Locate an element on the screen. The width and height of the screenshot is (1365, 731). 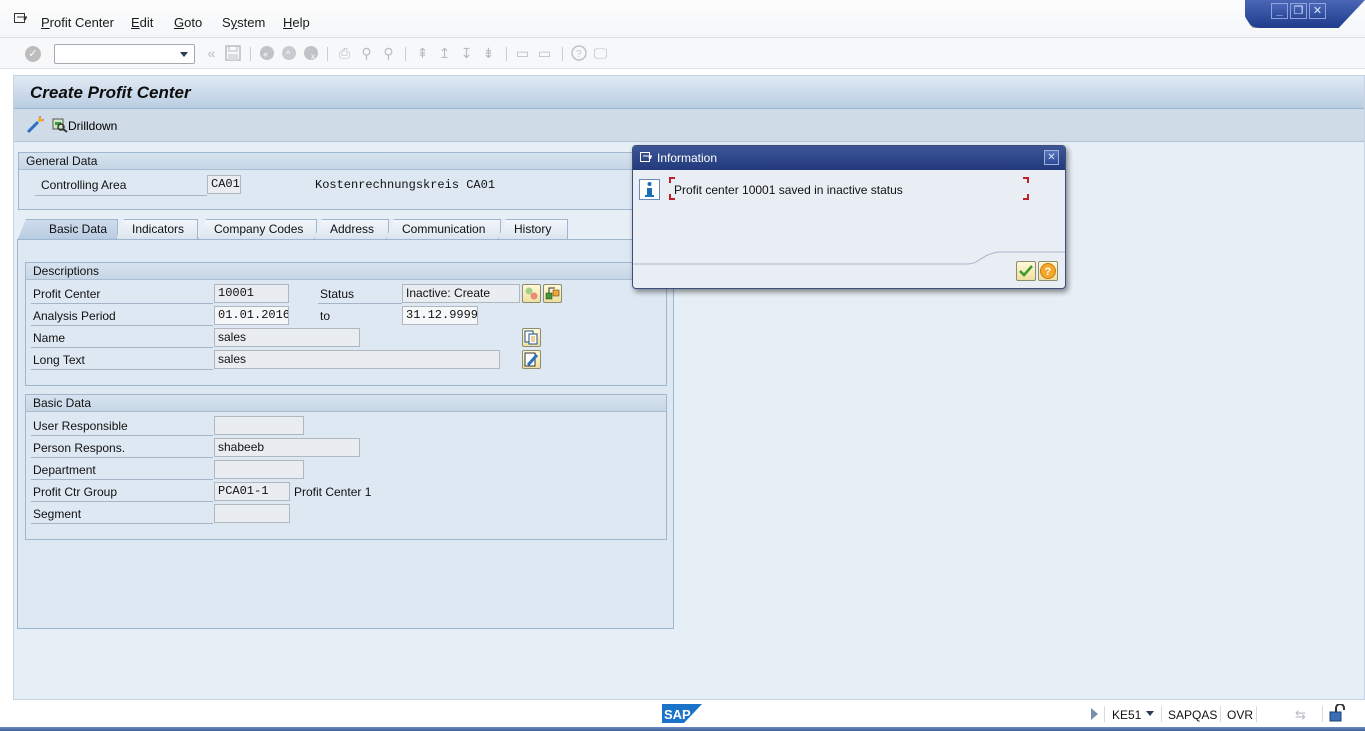
exit-icon: ^ is located at coordinates (288, 53).